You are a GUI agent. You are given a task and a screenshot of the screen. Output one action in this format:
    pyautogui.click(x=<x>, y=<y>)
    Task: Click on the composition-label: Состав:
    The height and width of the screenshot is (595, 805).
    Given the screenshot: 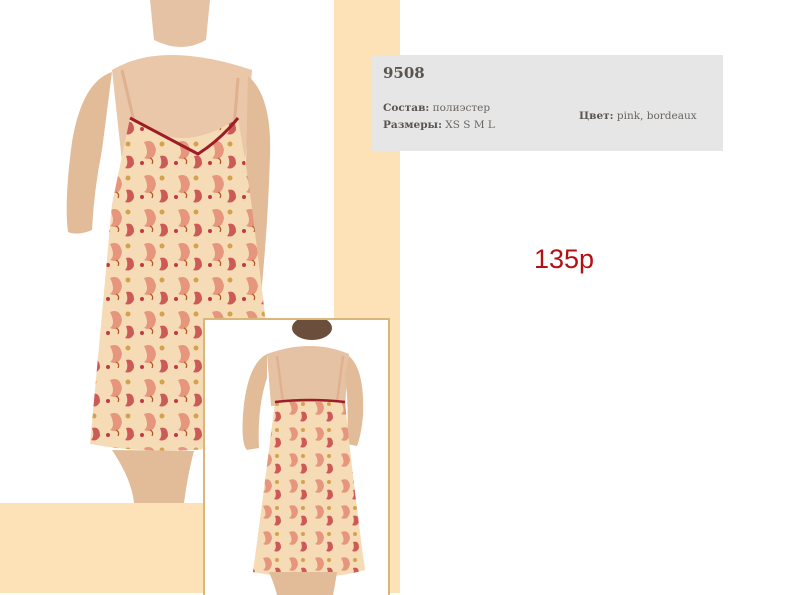 What is the action you would take?
    pyautogui.click(x=406, y=108)
    